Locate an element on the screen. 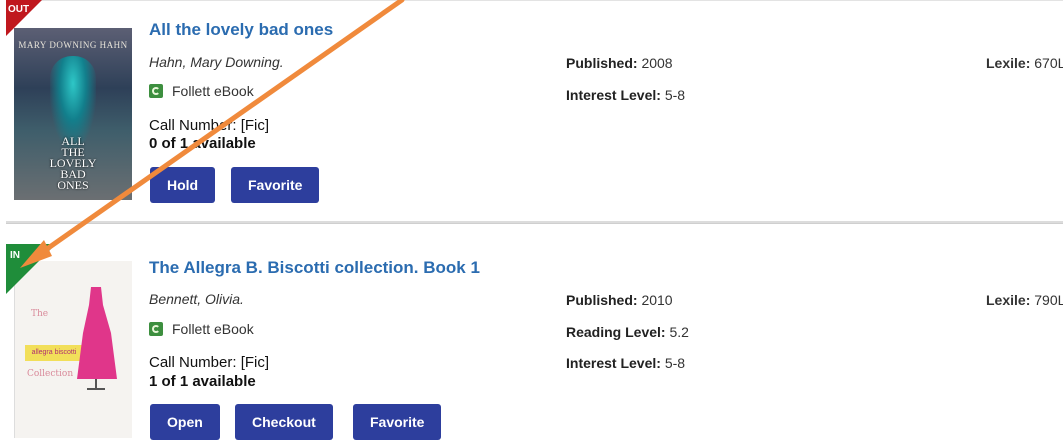 Image resolution: width=1063 pixels, height=440 pixels. top-divider is located at coordinates (534, 0).